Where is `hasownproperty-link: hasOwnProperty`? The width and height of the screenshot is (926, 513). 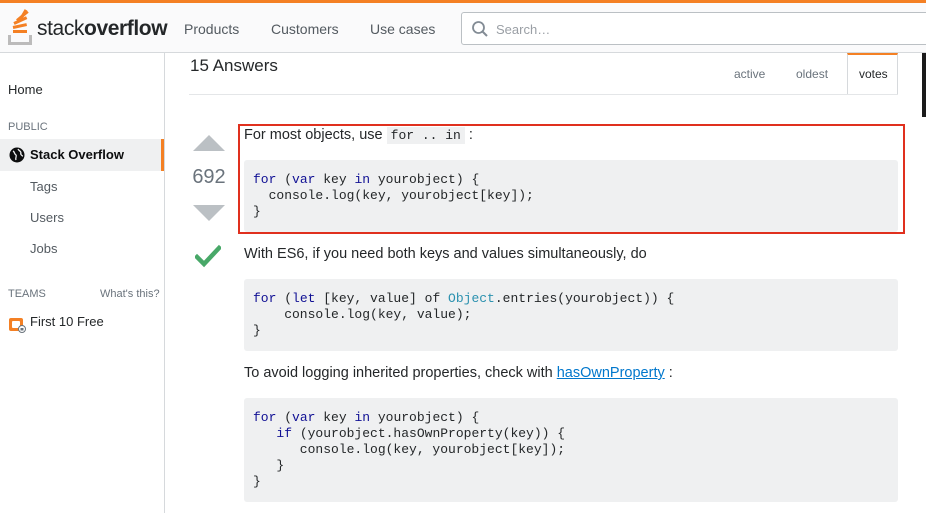
hasownproperty-link: hasOwnProperty is located at coordinates (611, 373).